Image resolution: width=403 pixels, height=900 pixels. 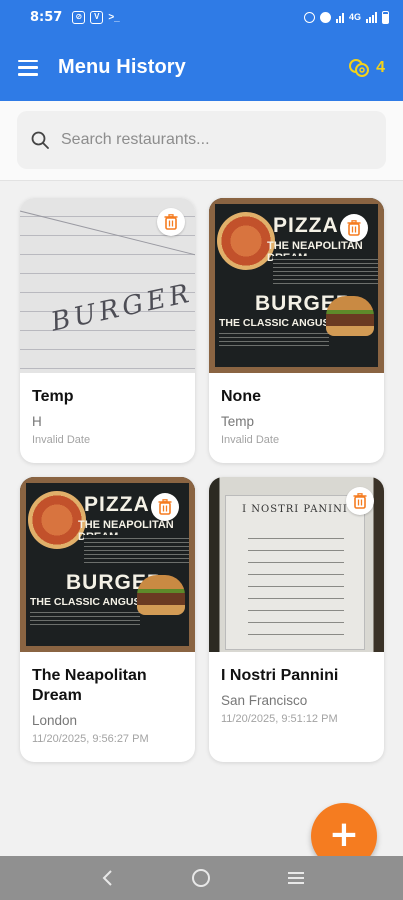 I want to click on back-button, so click(x=107, y=878).